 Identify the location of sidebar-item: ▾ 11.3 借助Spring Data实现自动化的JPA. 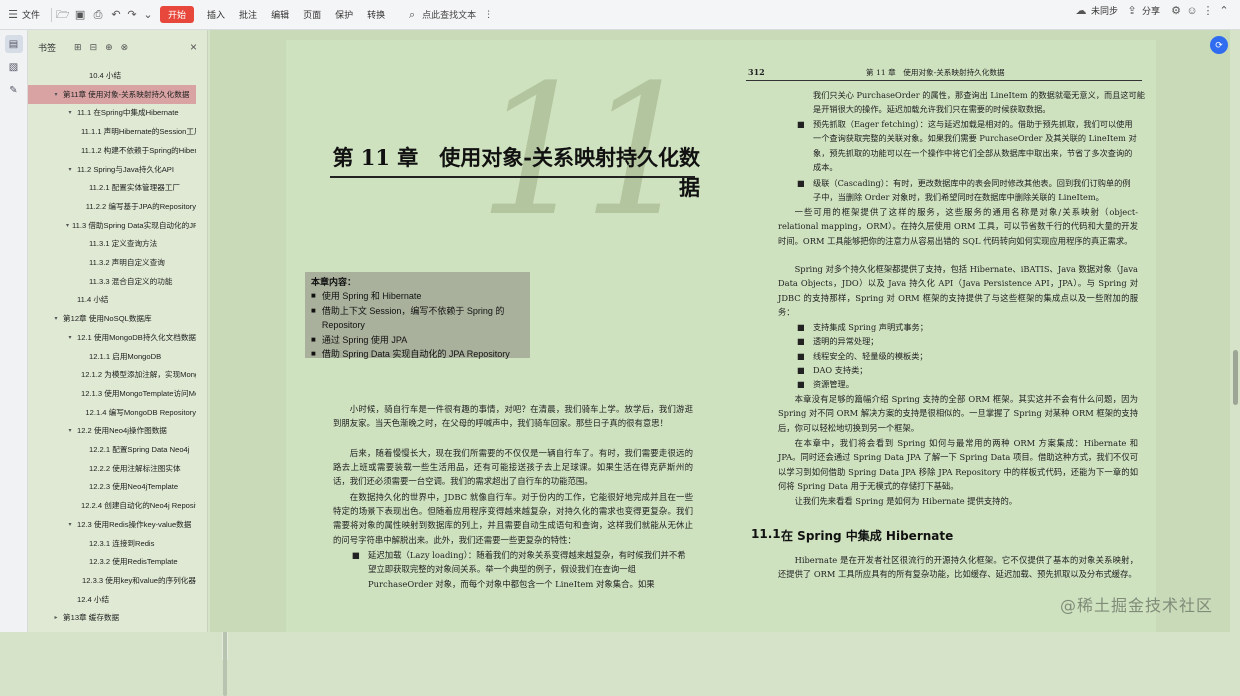
(112, 225).